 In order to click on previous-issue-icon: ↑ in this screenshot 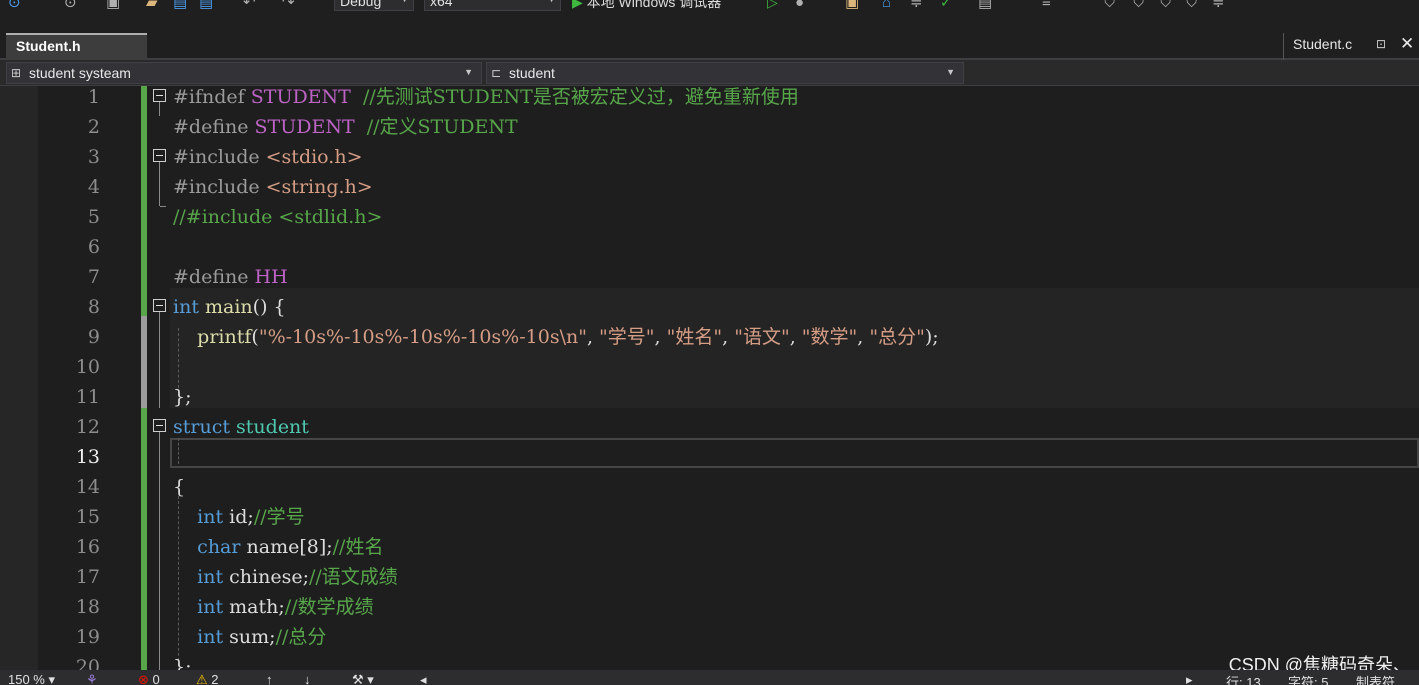, I will do `click(269, 678)`.